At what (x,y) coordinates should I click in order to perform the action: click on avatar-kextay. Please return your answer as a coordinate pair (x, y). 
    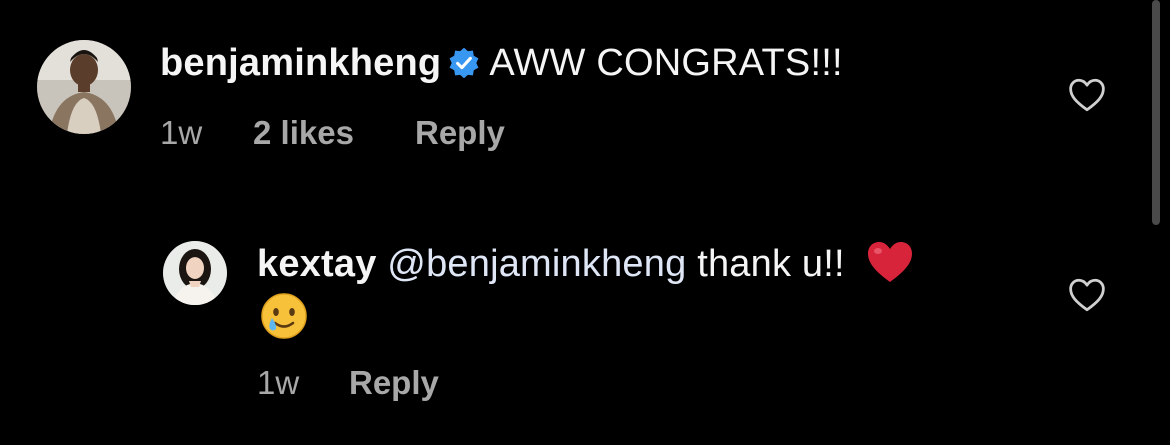
    Looking at the image, I should click on (195, 273).